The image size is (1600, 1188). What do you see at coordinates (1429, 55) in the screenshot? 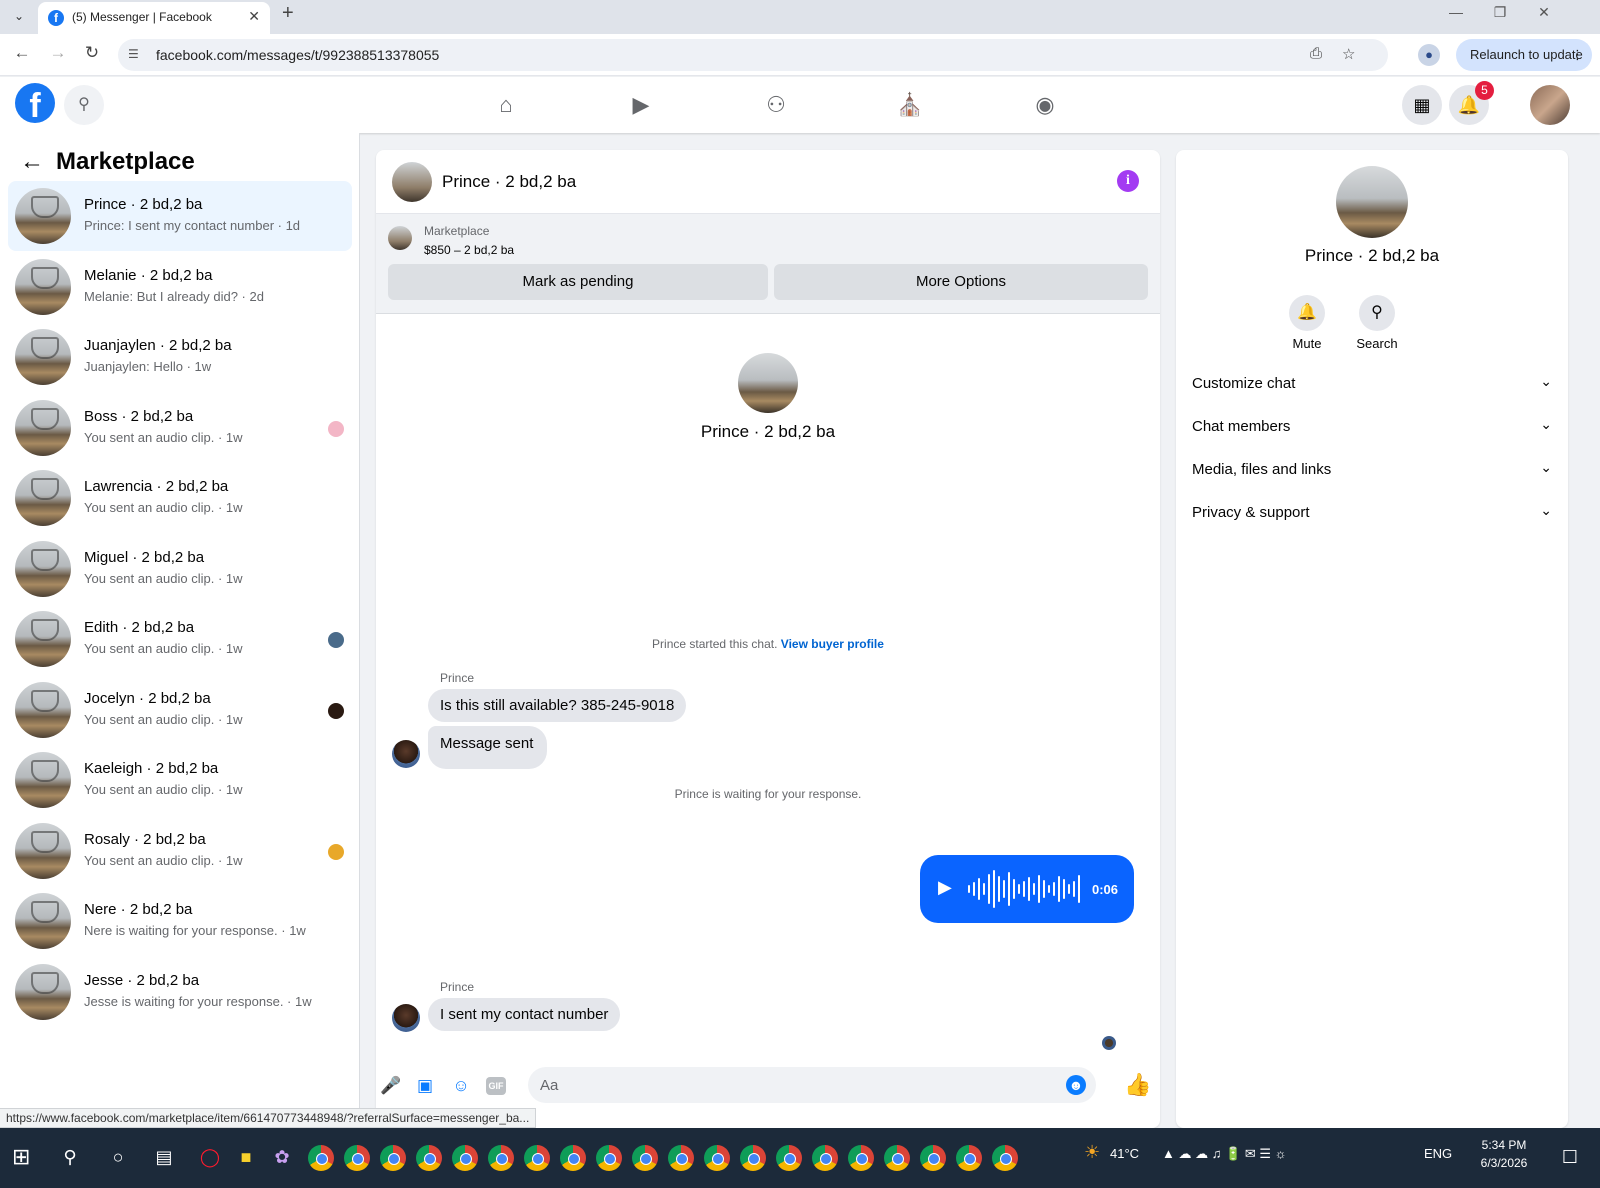
I see `browser-profile-icon: ●` at bounding box center [1429, 55].